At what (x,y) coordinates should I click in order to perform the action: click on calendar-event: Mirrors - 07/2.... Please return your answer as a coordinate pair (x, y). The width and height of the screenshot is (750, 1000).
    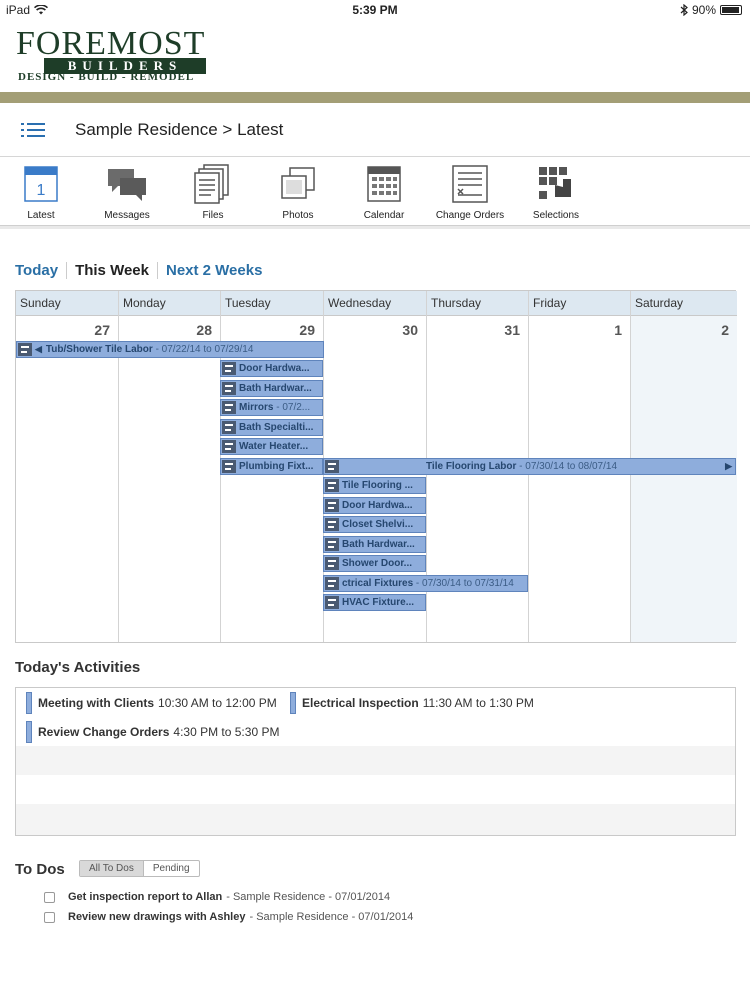
    Looking at the image, I should click on (271, 407).